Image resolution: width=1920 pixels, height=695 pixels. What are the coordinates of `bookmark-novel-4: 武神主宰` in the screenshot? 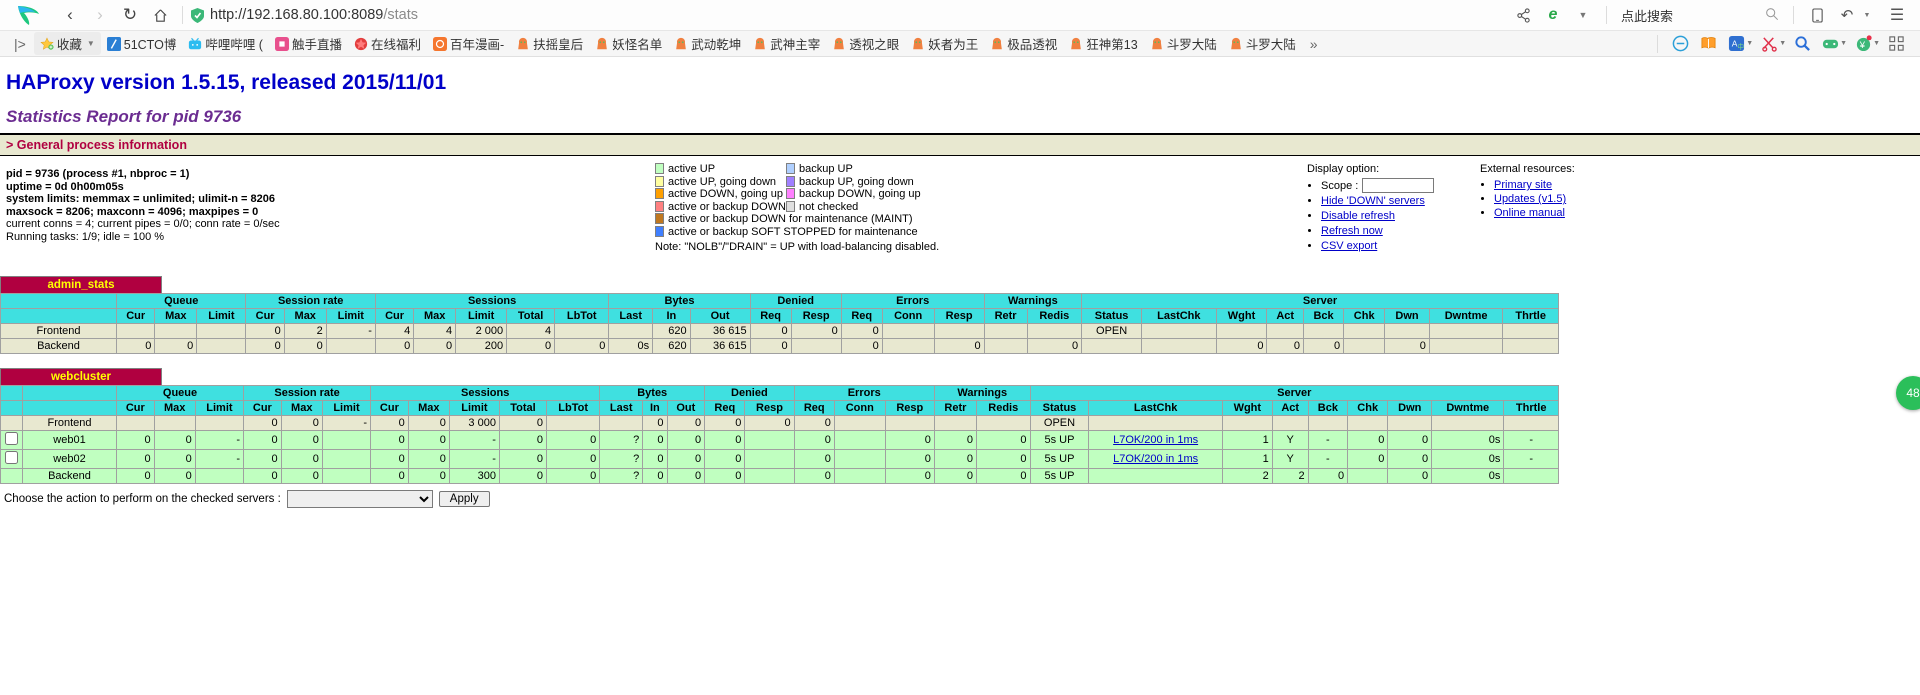 It's located at (786, 43).